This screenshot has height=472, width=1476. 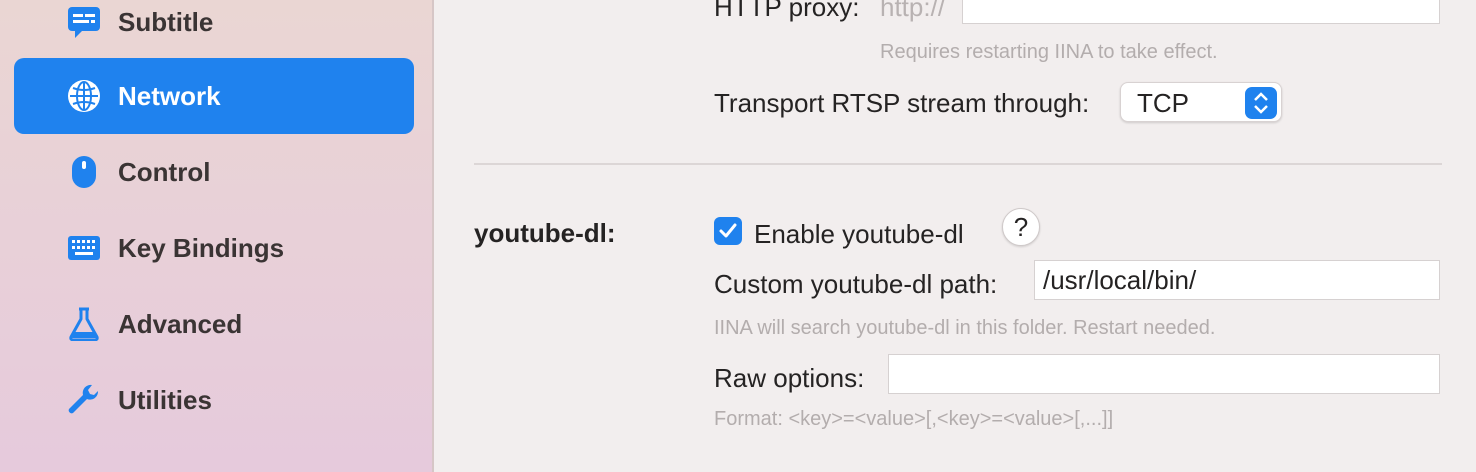 I want to click on checkmark-icon, so click(x=728, y=230).